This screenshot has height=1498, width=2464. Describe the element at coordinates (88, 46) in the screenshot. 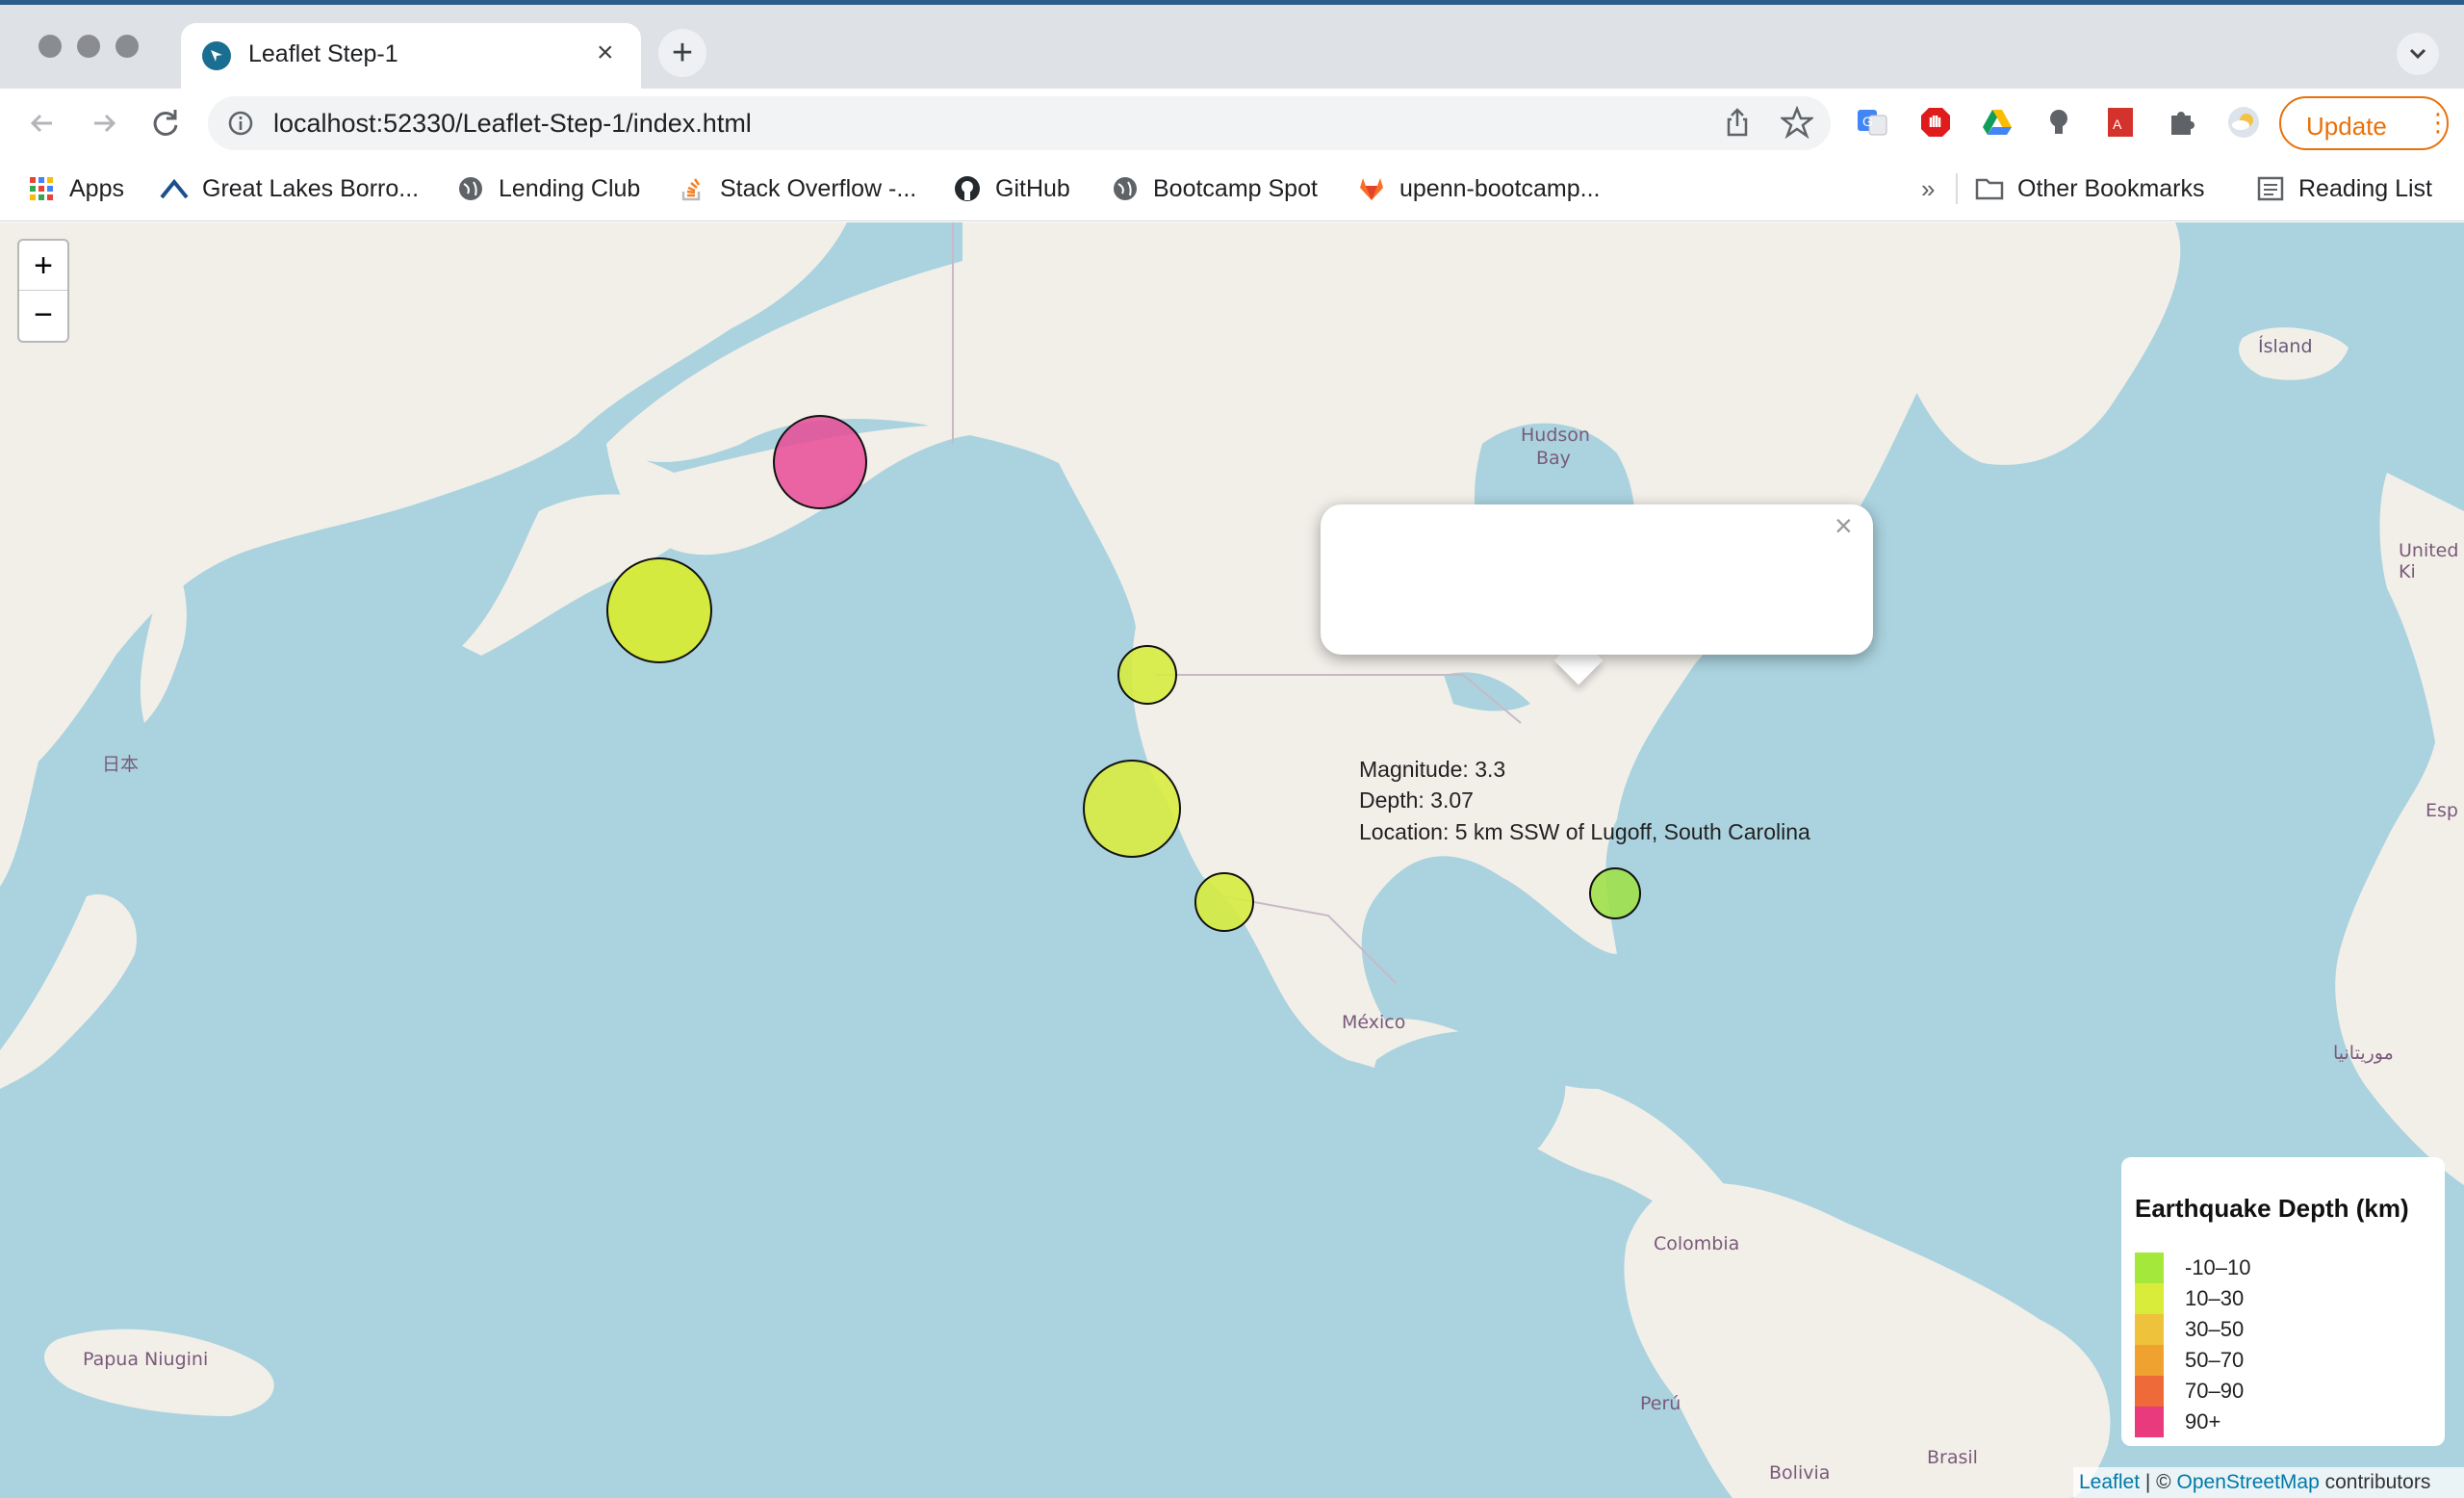

I see `minimize-window-button` at that location.